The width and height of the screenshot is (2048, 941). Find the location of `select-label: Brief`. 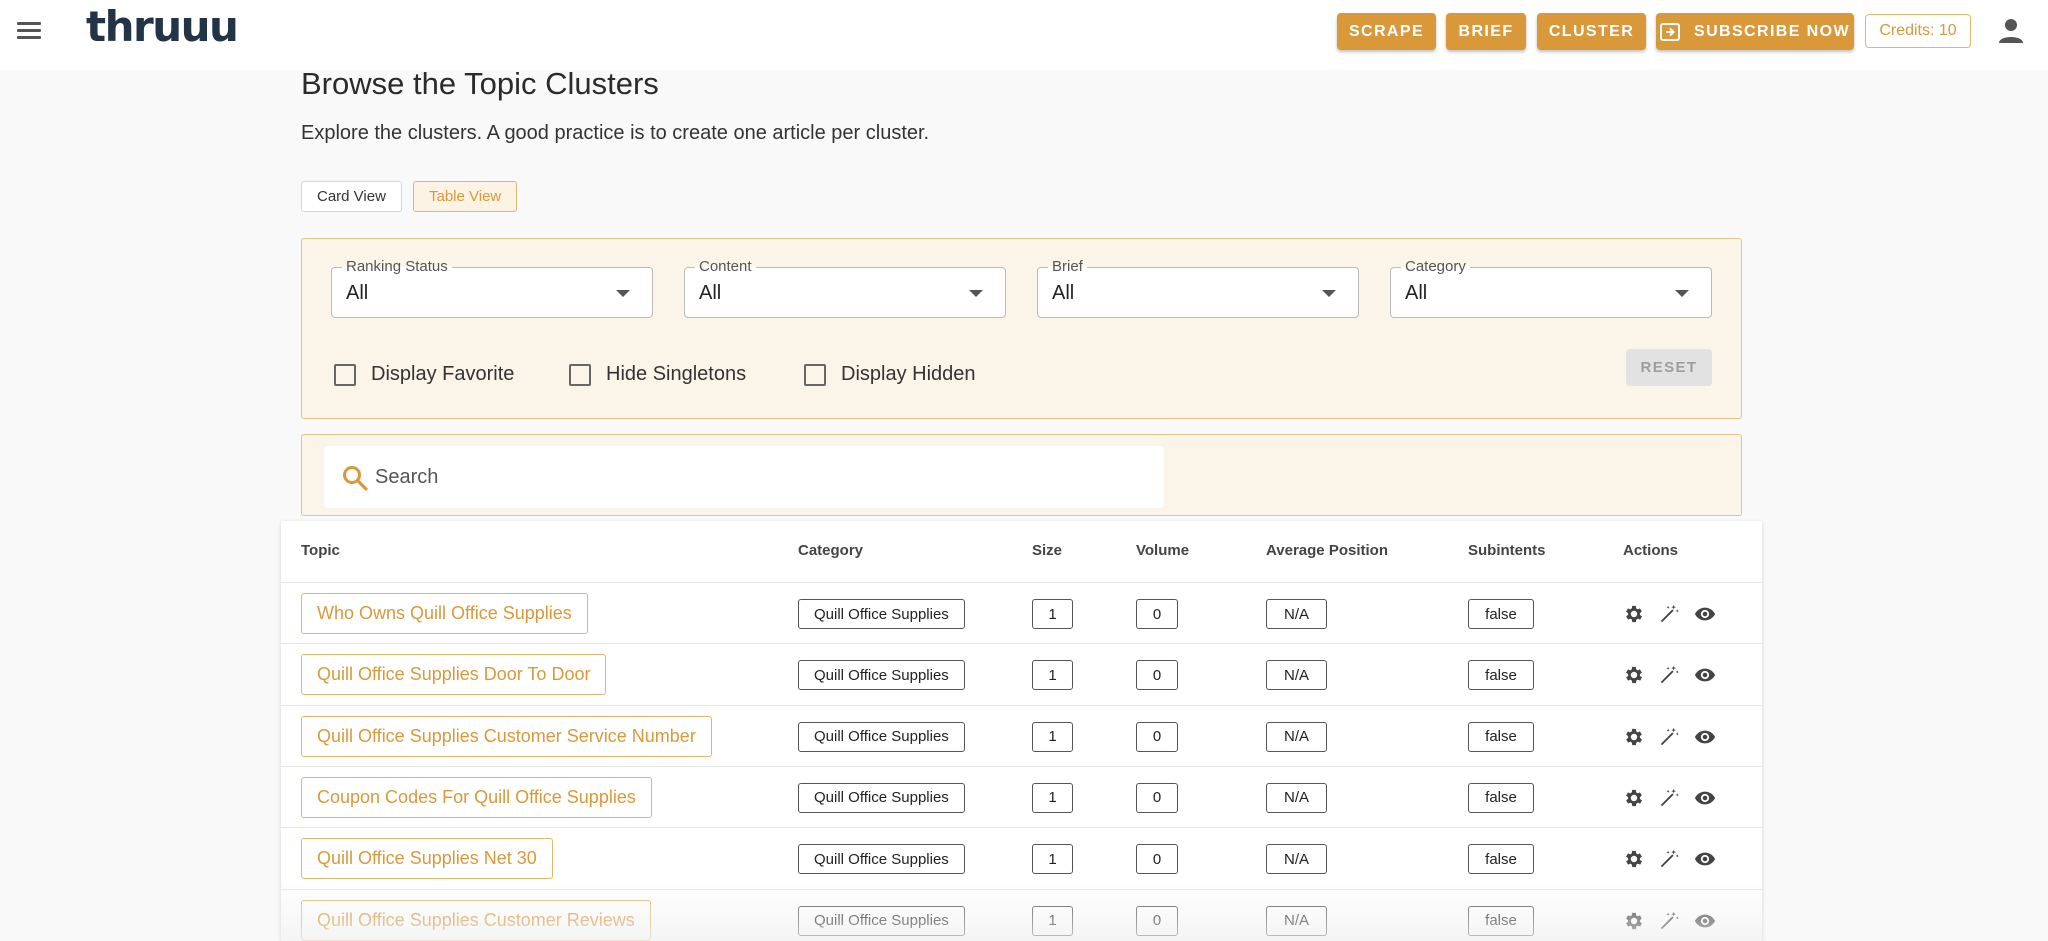

select-label: Brief is located at coordinates (1067, 266).